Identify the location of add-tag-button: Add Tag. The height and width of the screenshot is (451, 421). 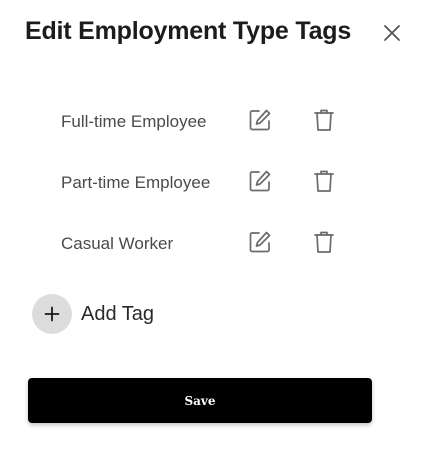
(93, 314).